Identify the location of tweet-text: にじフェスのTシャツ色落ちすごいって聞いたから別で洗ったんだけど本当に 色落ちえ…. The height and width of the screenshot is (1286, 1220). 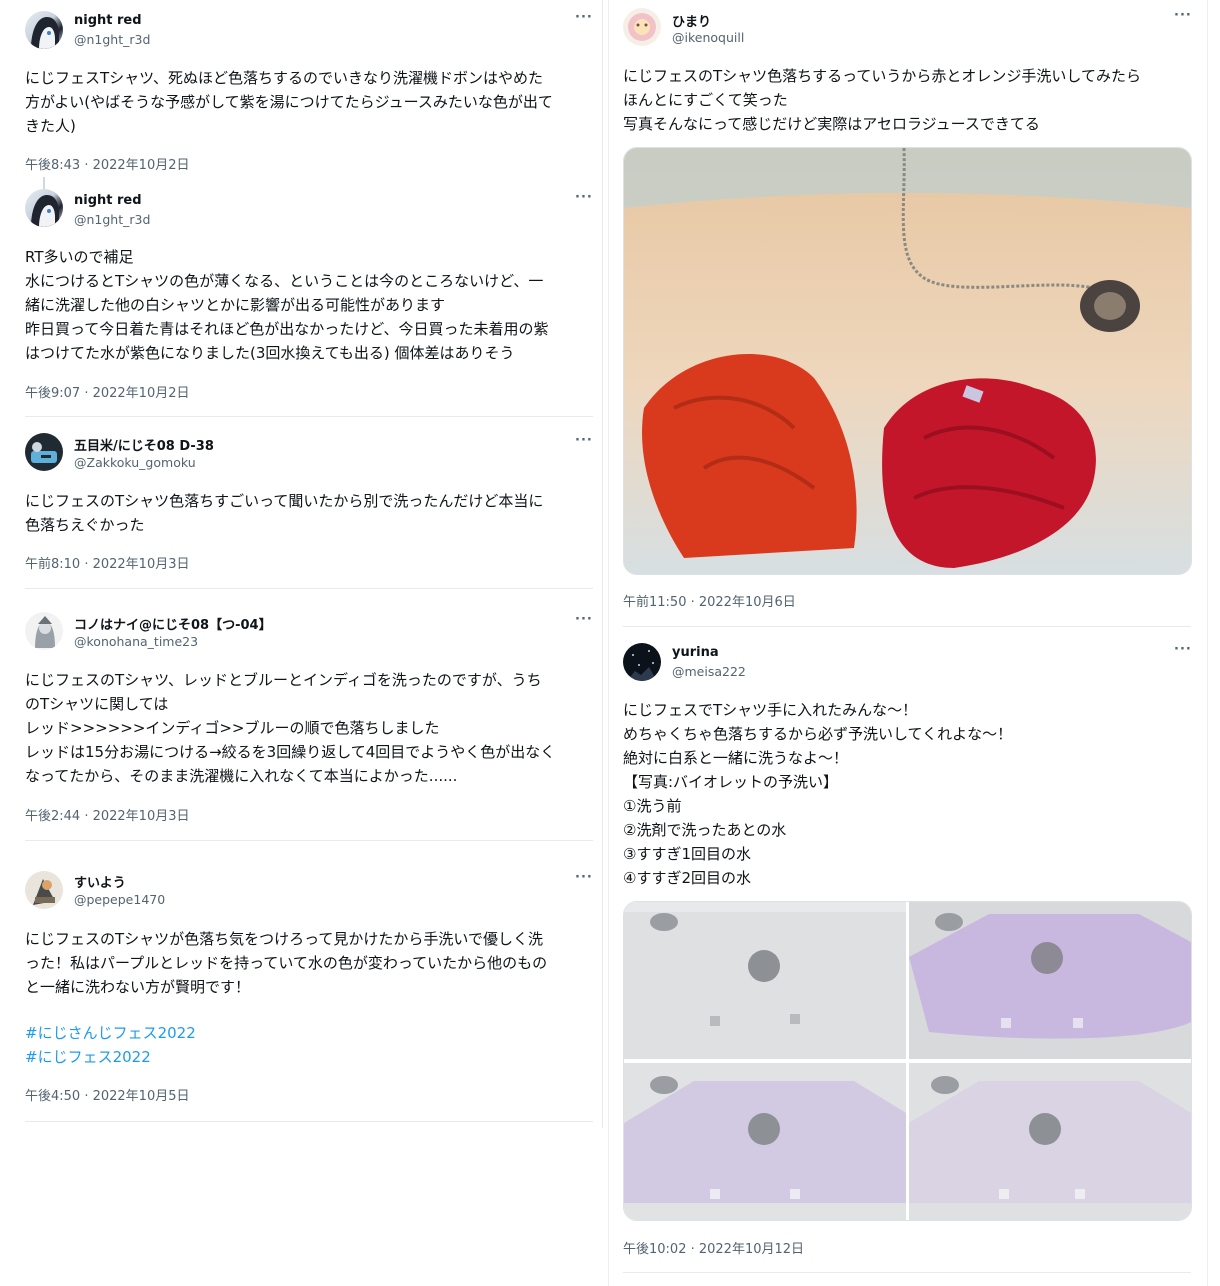
(284, 513).